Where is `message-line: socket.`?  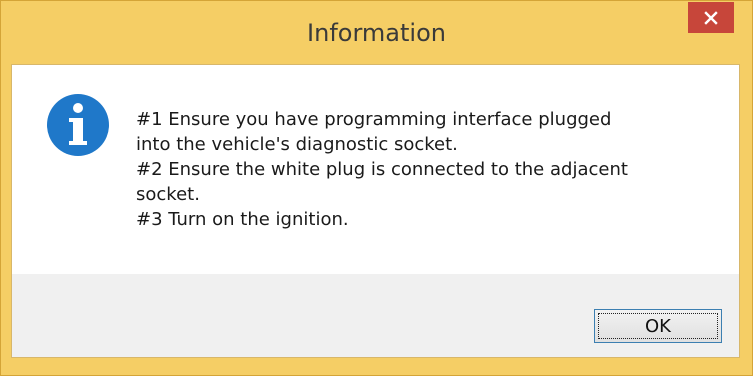
message-line: socket. is located at coordinates (168, 194).